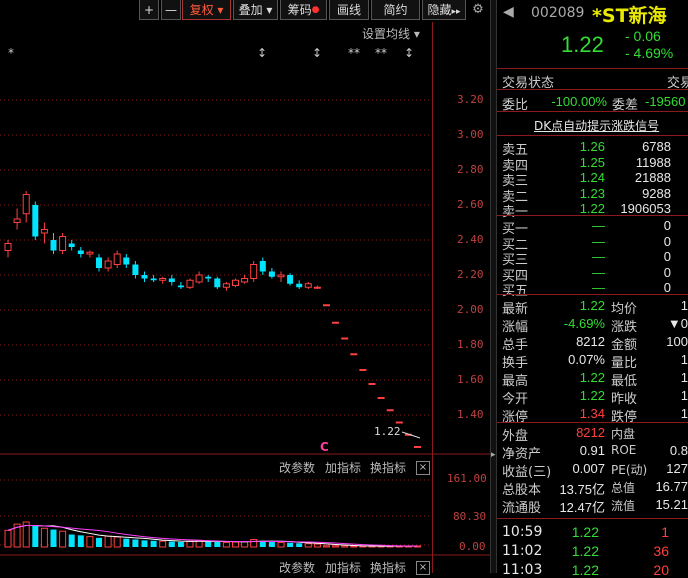 The height and width of the screenshot is (578, 688). Describe the element at coordinates (581, 146) in the screenshot. I see `ask-price: 1.26` at that location.